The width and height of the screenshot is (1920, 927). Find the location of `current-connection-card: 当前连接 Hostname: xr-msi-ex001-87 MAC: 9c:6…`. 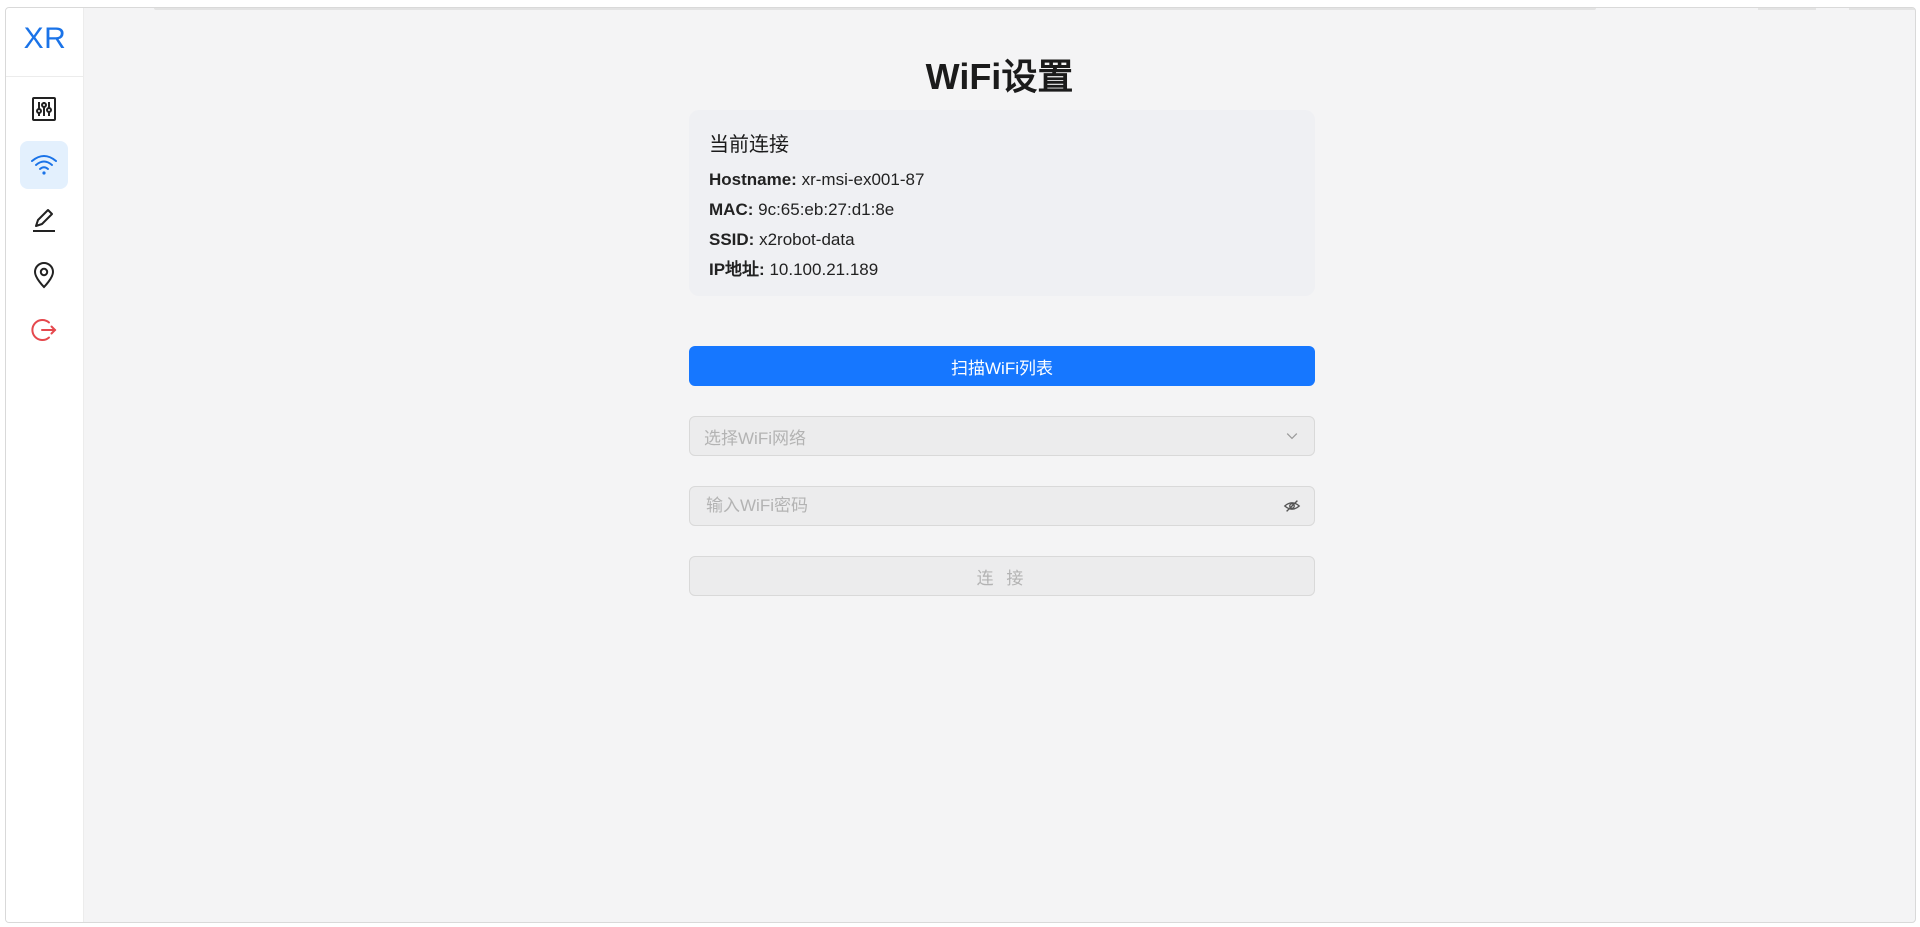

current-connection-card: 当前连接 Hostname: xr-msi-ex001-87 MAC: 9c:6… is located at coordinates (1002, 203).